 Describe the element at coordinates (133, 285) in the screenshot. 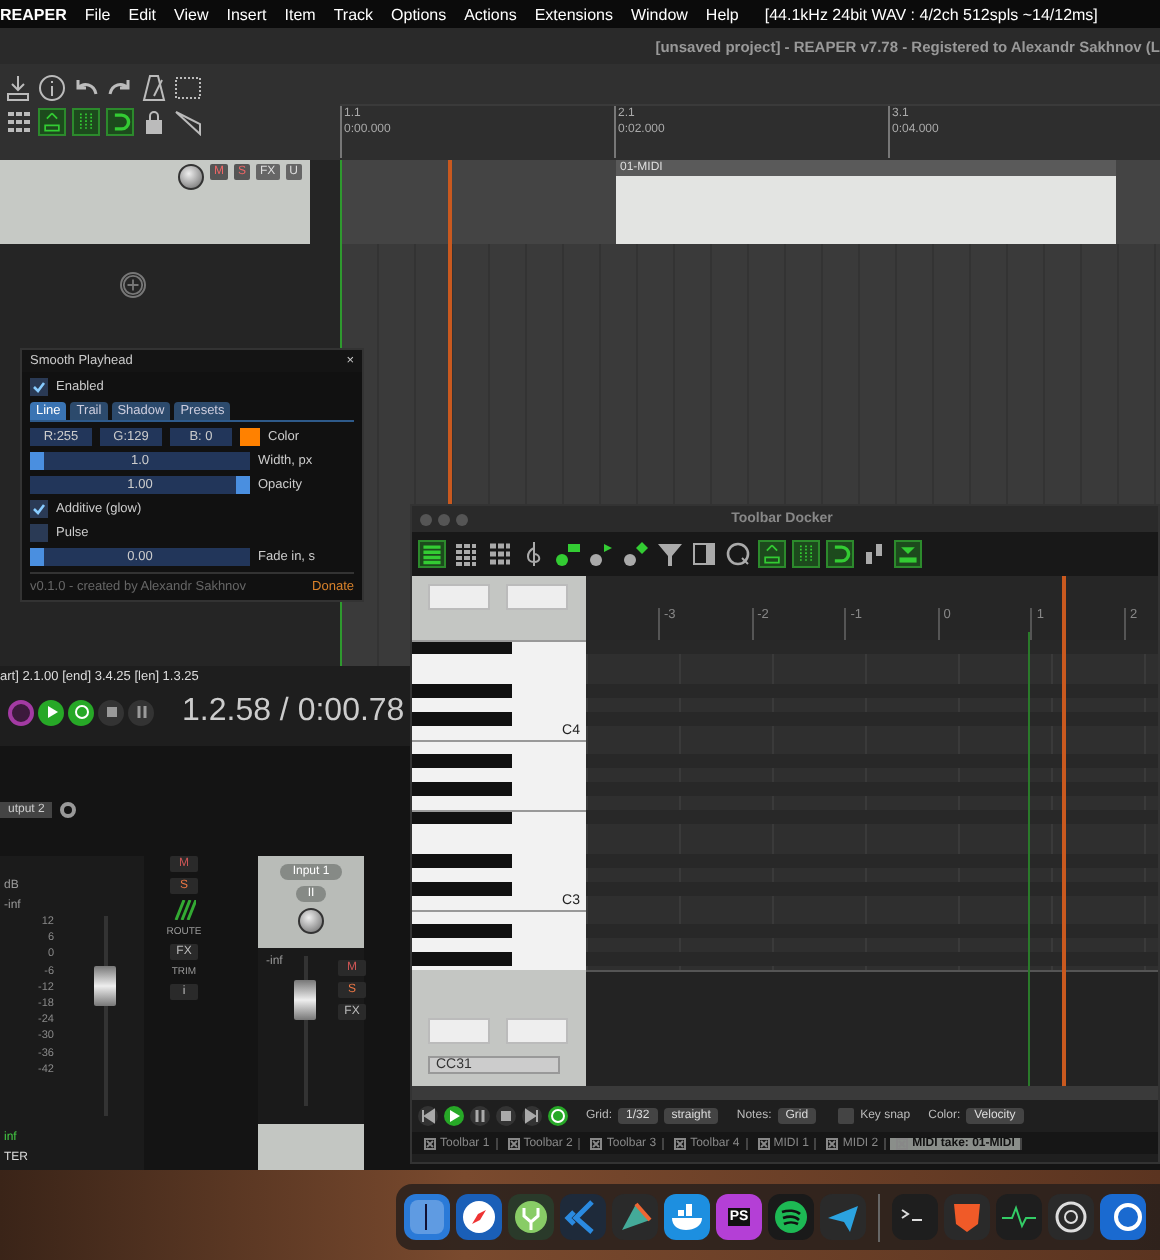

I see `add-icon` at that location.